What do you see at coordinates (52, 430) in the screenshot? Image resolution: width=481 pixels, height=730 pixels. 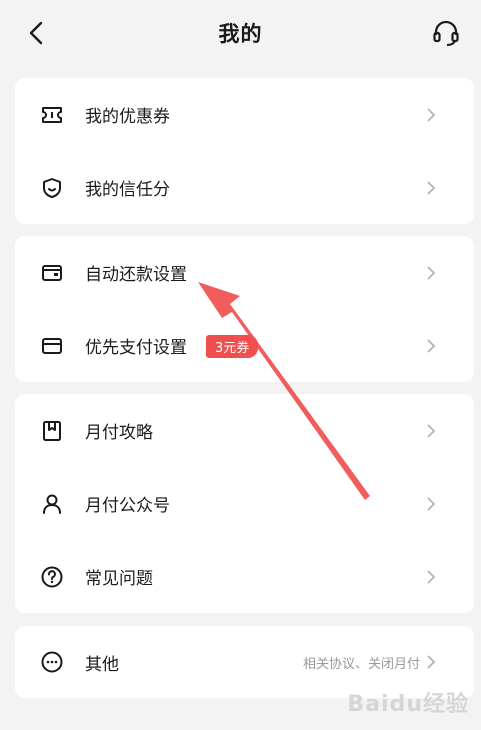 I see `bookmark-icon` at bounding box center [52, 430].